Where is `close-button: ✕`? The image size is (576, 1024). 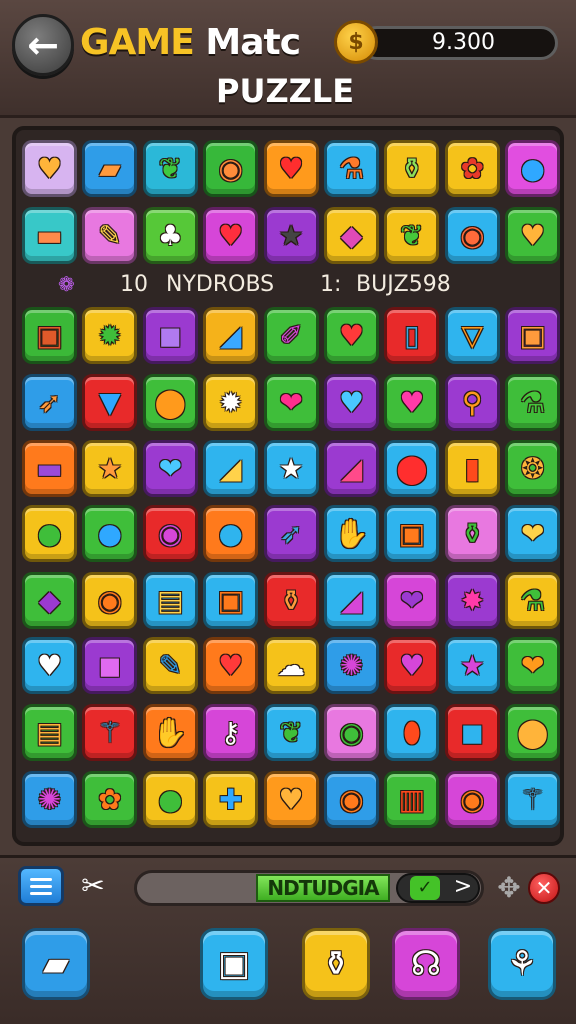
close-button: ✕ is located at coordinates (544, 888).